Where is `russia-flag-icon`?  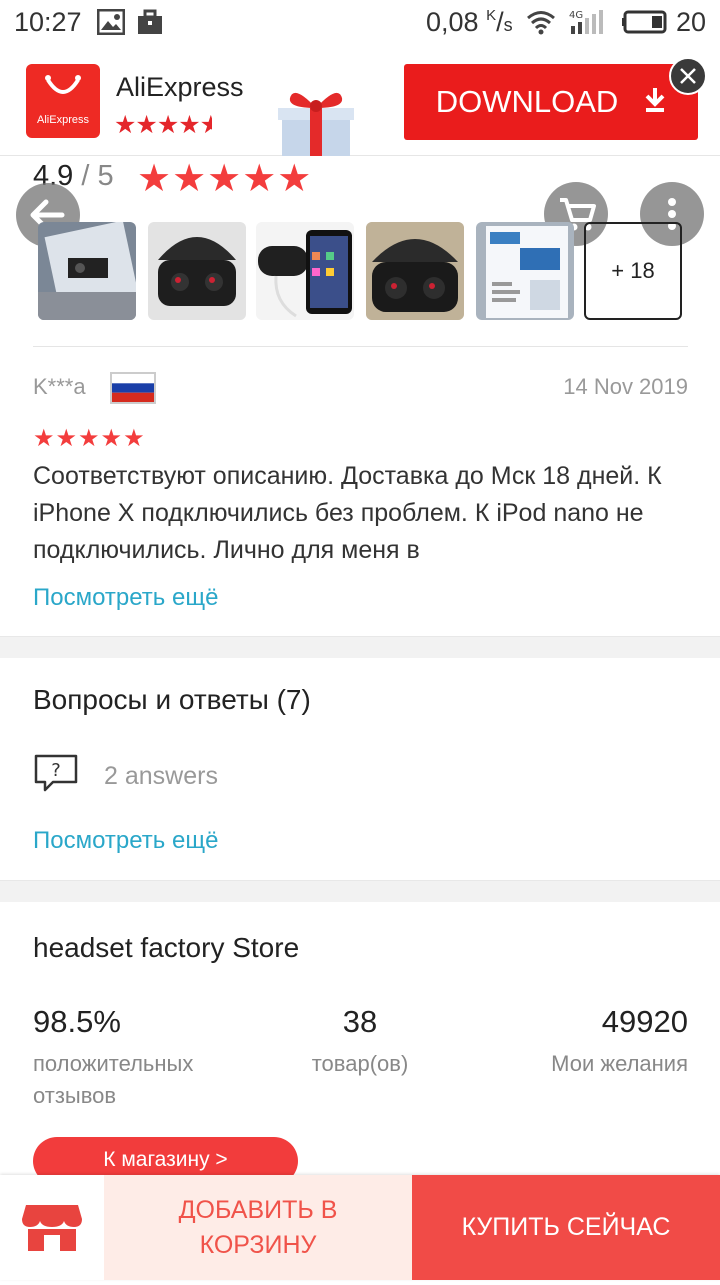 russia-flag-icon is located at coordinates (133, 388).